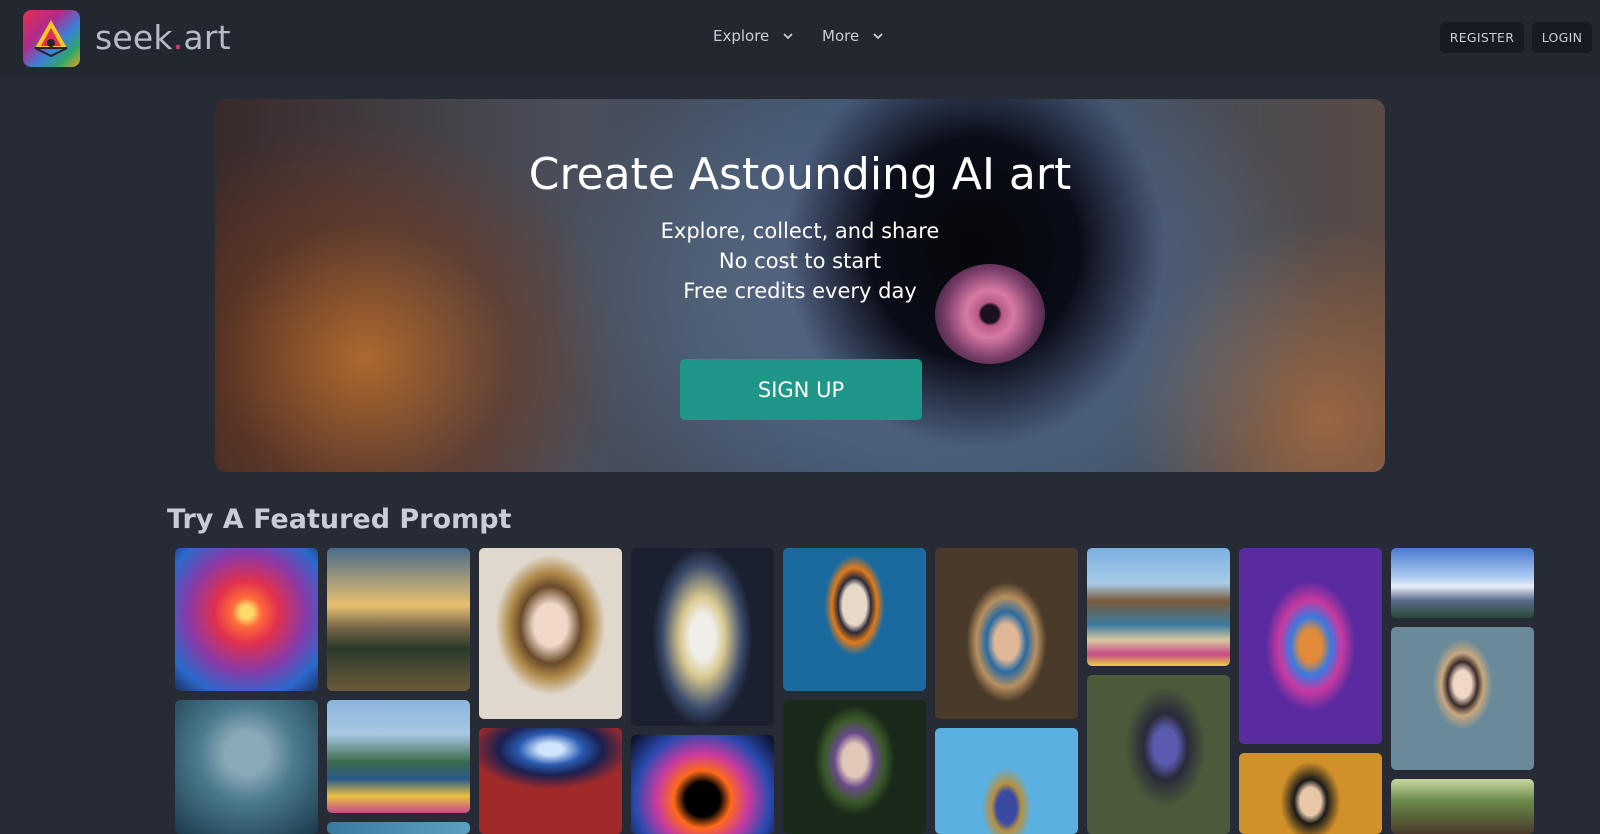 The image size is (1600, 834). What do you see at coordinates (800, 291) in the screenshot?
I see `hero-line-free-credits: Free credits every day` at bounding box center [800, 291].